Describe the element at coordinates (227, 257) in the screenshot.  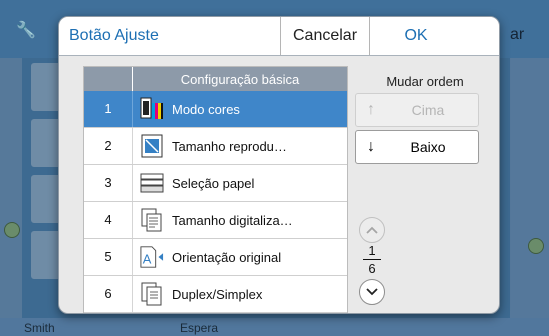
I see `row-label: Orientação original` at that location.